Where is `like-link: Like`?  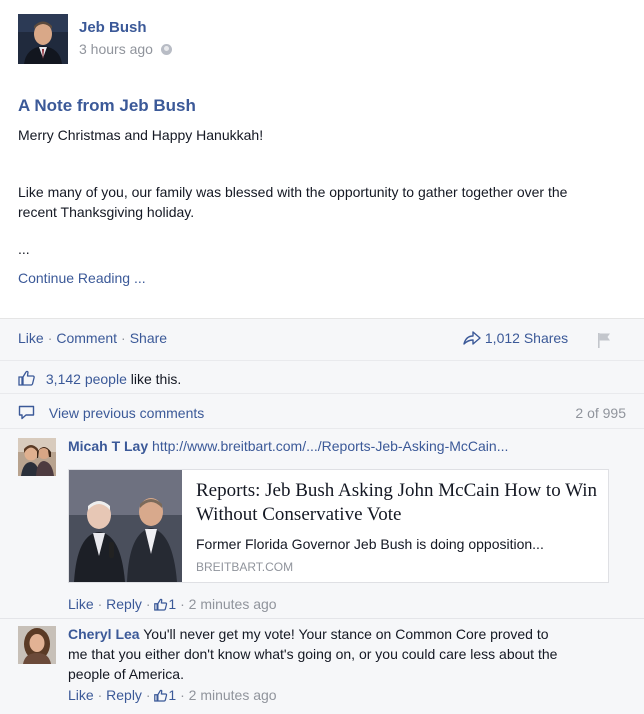
like-link: Like is located at coordinates (31, 338).